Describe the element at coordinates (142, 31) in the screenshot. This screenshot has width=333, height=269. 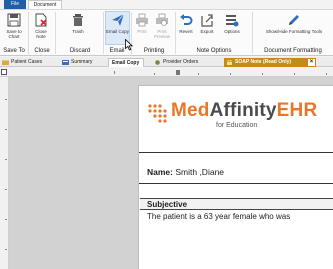
I see `print-label: Print` at that location.